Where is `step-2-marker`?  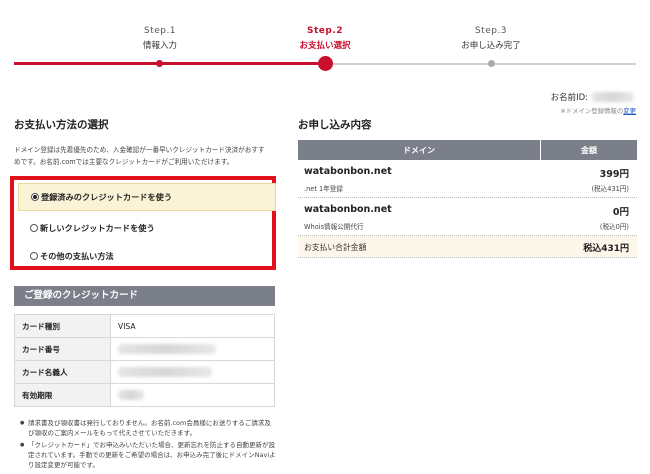 step-2-marker is located at coordinates (325, 63).